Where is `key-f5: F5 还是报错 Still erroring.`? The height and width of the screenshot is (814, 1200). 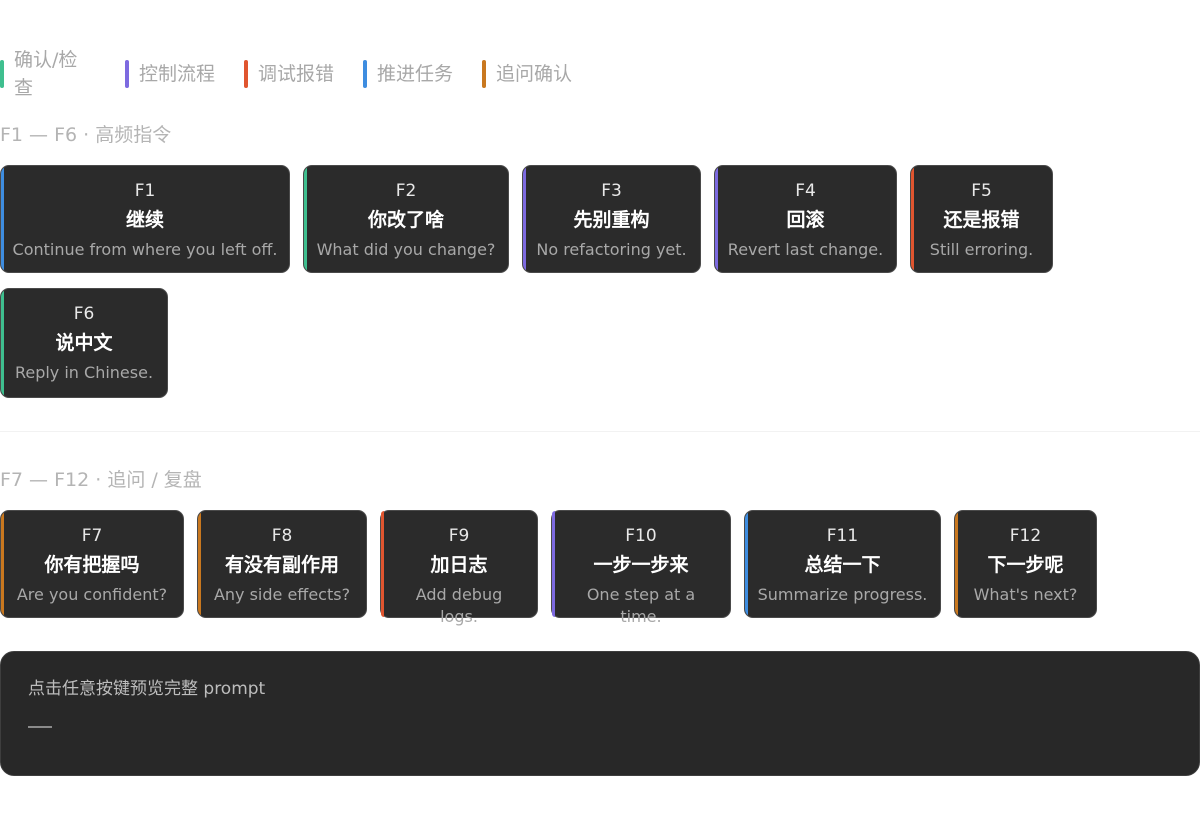 key-f5: F5 还是报错 Still erroring. is located at coordinates (981, 219).